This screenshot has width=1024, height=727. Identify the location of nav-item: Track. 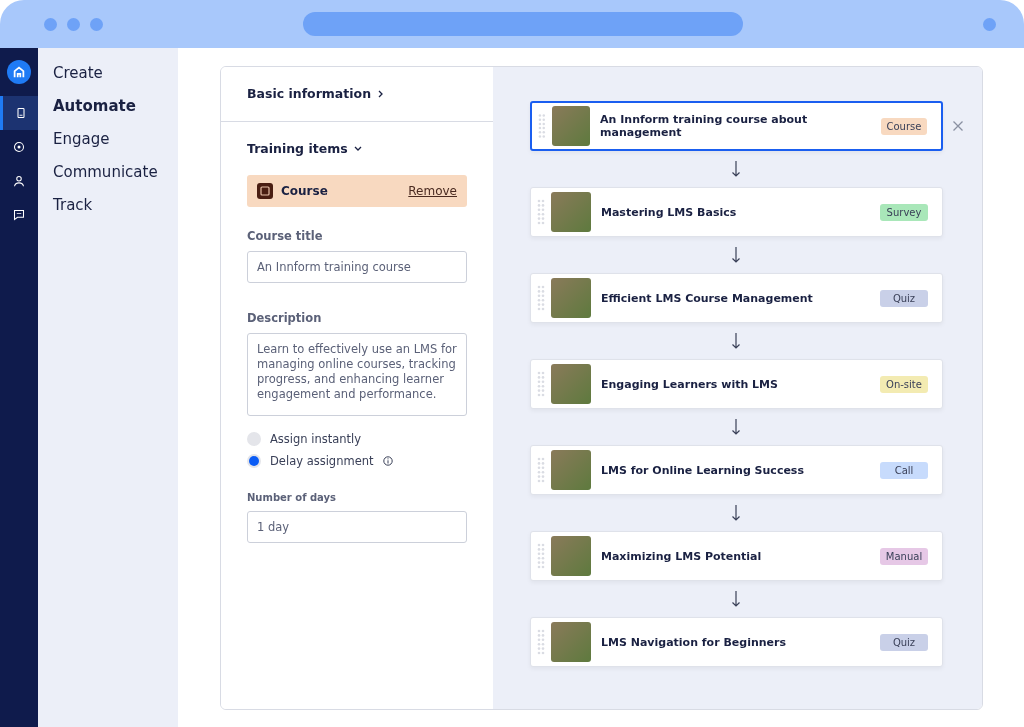
(115, 205).